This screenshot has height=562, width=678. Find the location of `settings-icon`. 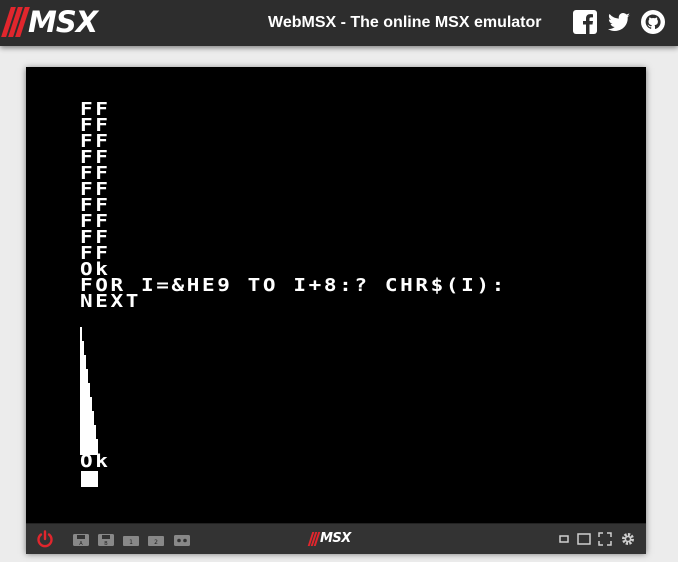

settings-icon is located at coordinates (628, 539).